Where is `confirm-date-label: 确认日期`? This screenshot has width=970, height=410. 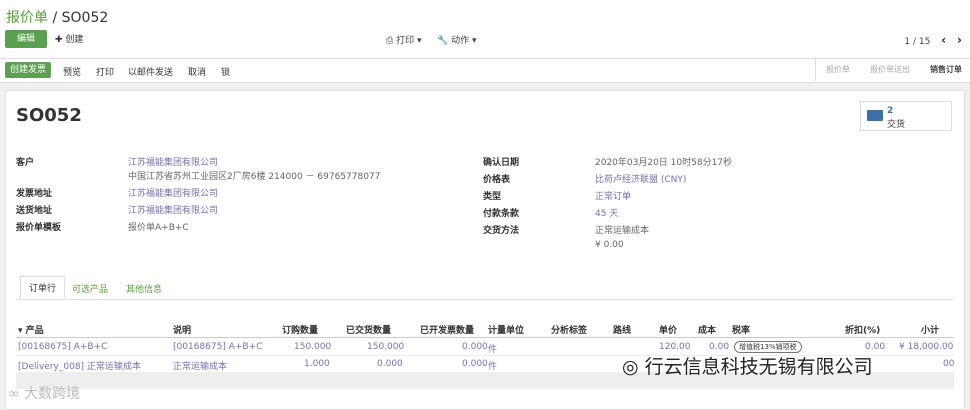
confirm-date-label: 确认日期 is located at coordinates (501, 163).